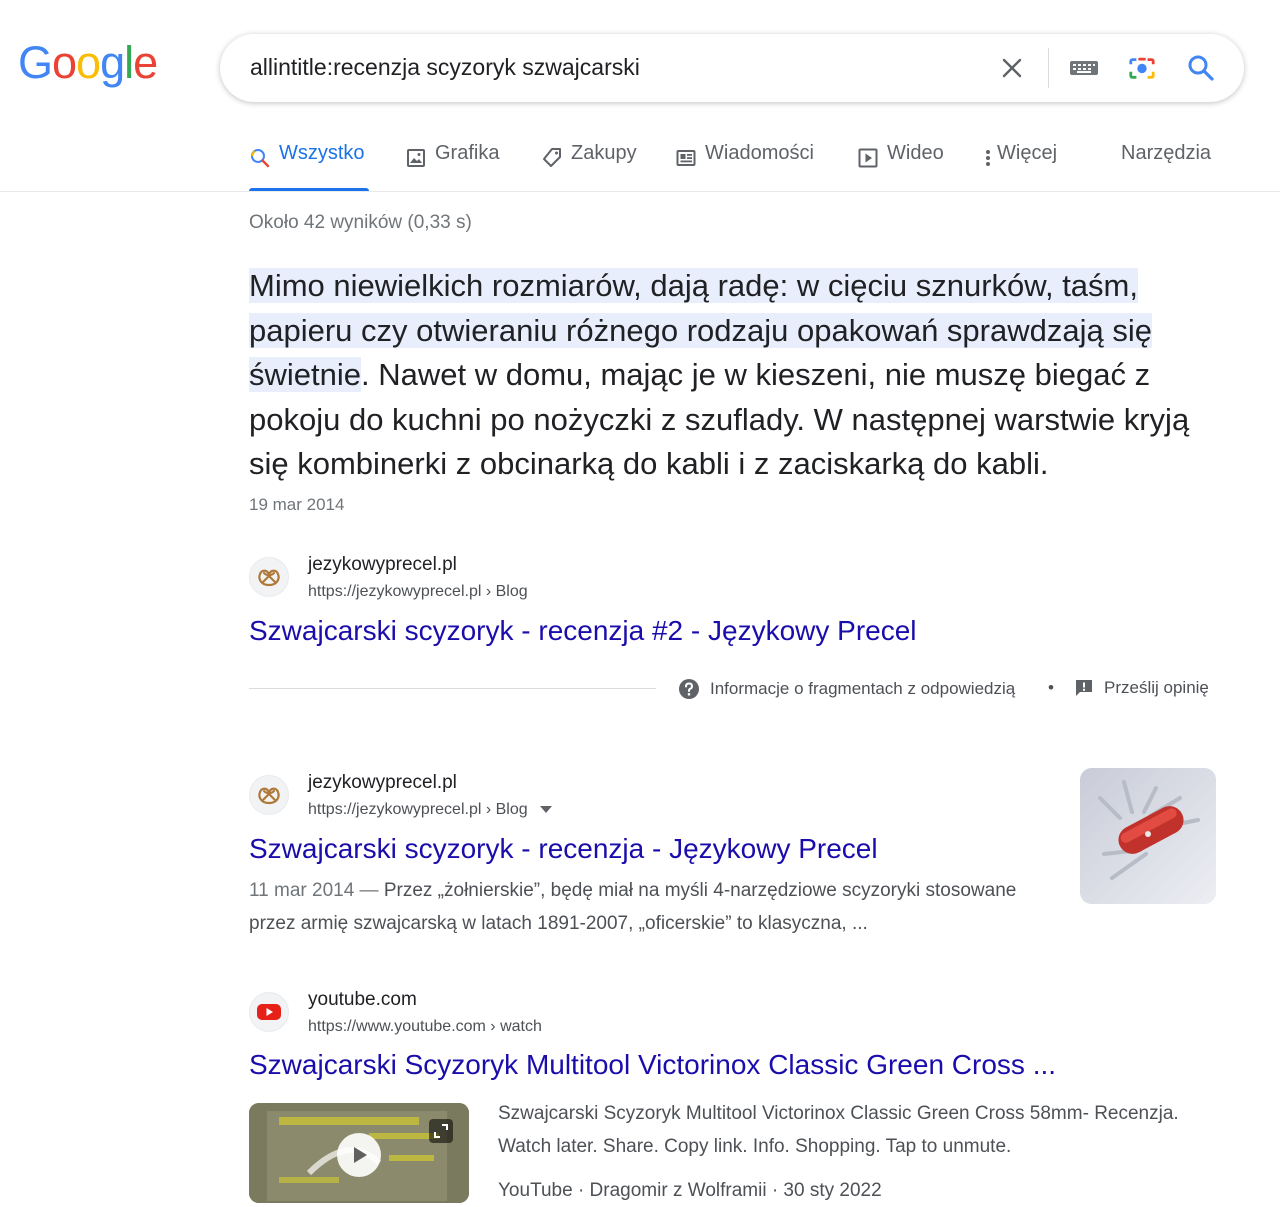 This screenshot has width=1280, height=1207. What do you see at coordinates (416, 158) in the screenshot?
I see `image-icon` at bounding box center [416, 158].